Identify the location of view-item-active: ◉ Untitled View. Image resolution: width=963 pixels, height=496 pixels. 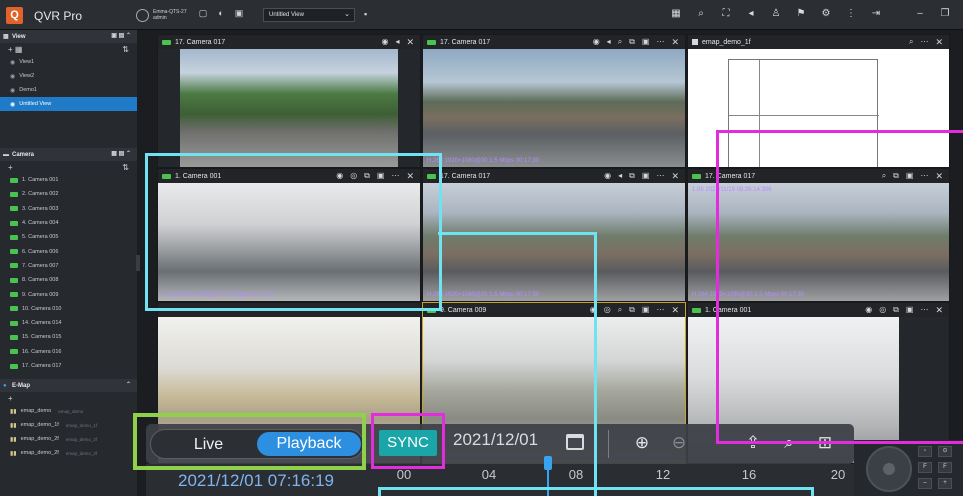
(68, 104).